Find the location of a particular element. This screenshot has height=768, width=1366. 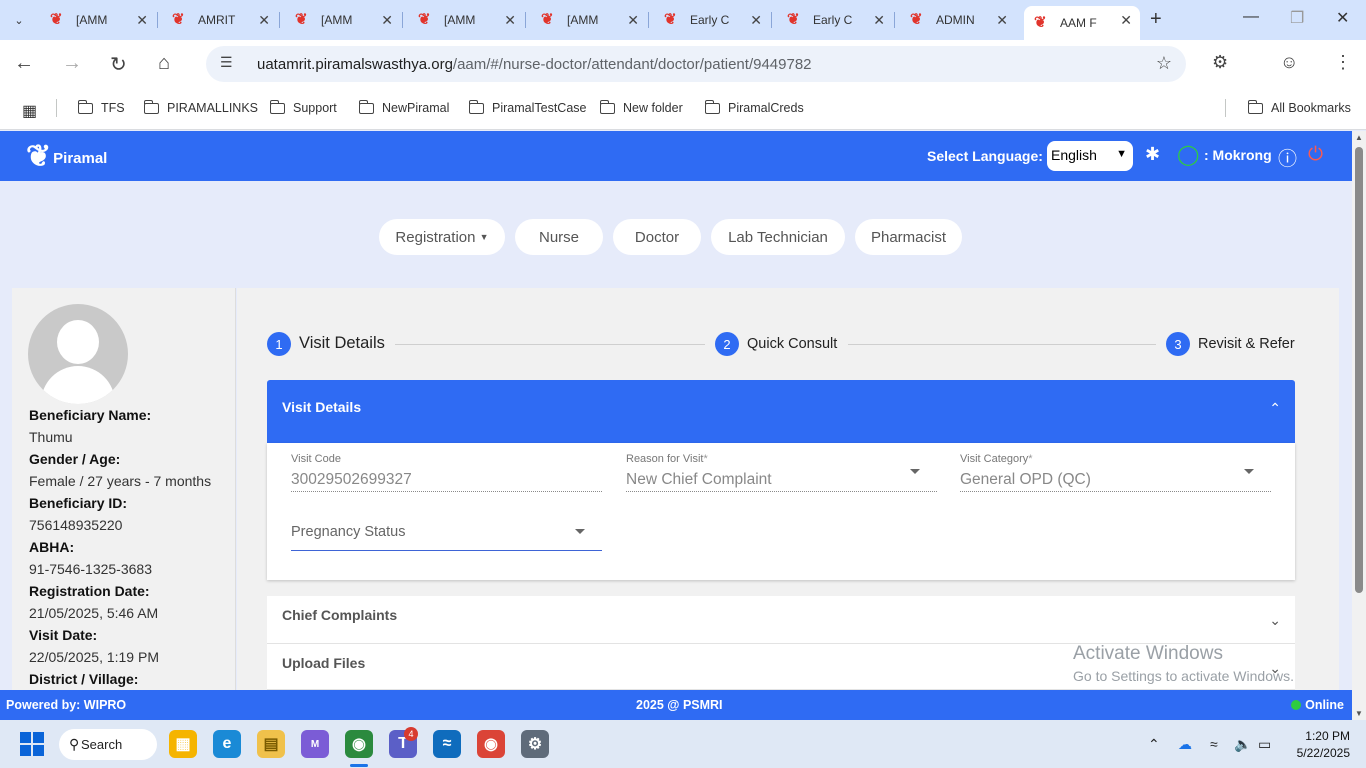

bookmark-folder: PIRAMALLINKS is located at coordinates (200, 107).